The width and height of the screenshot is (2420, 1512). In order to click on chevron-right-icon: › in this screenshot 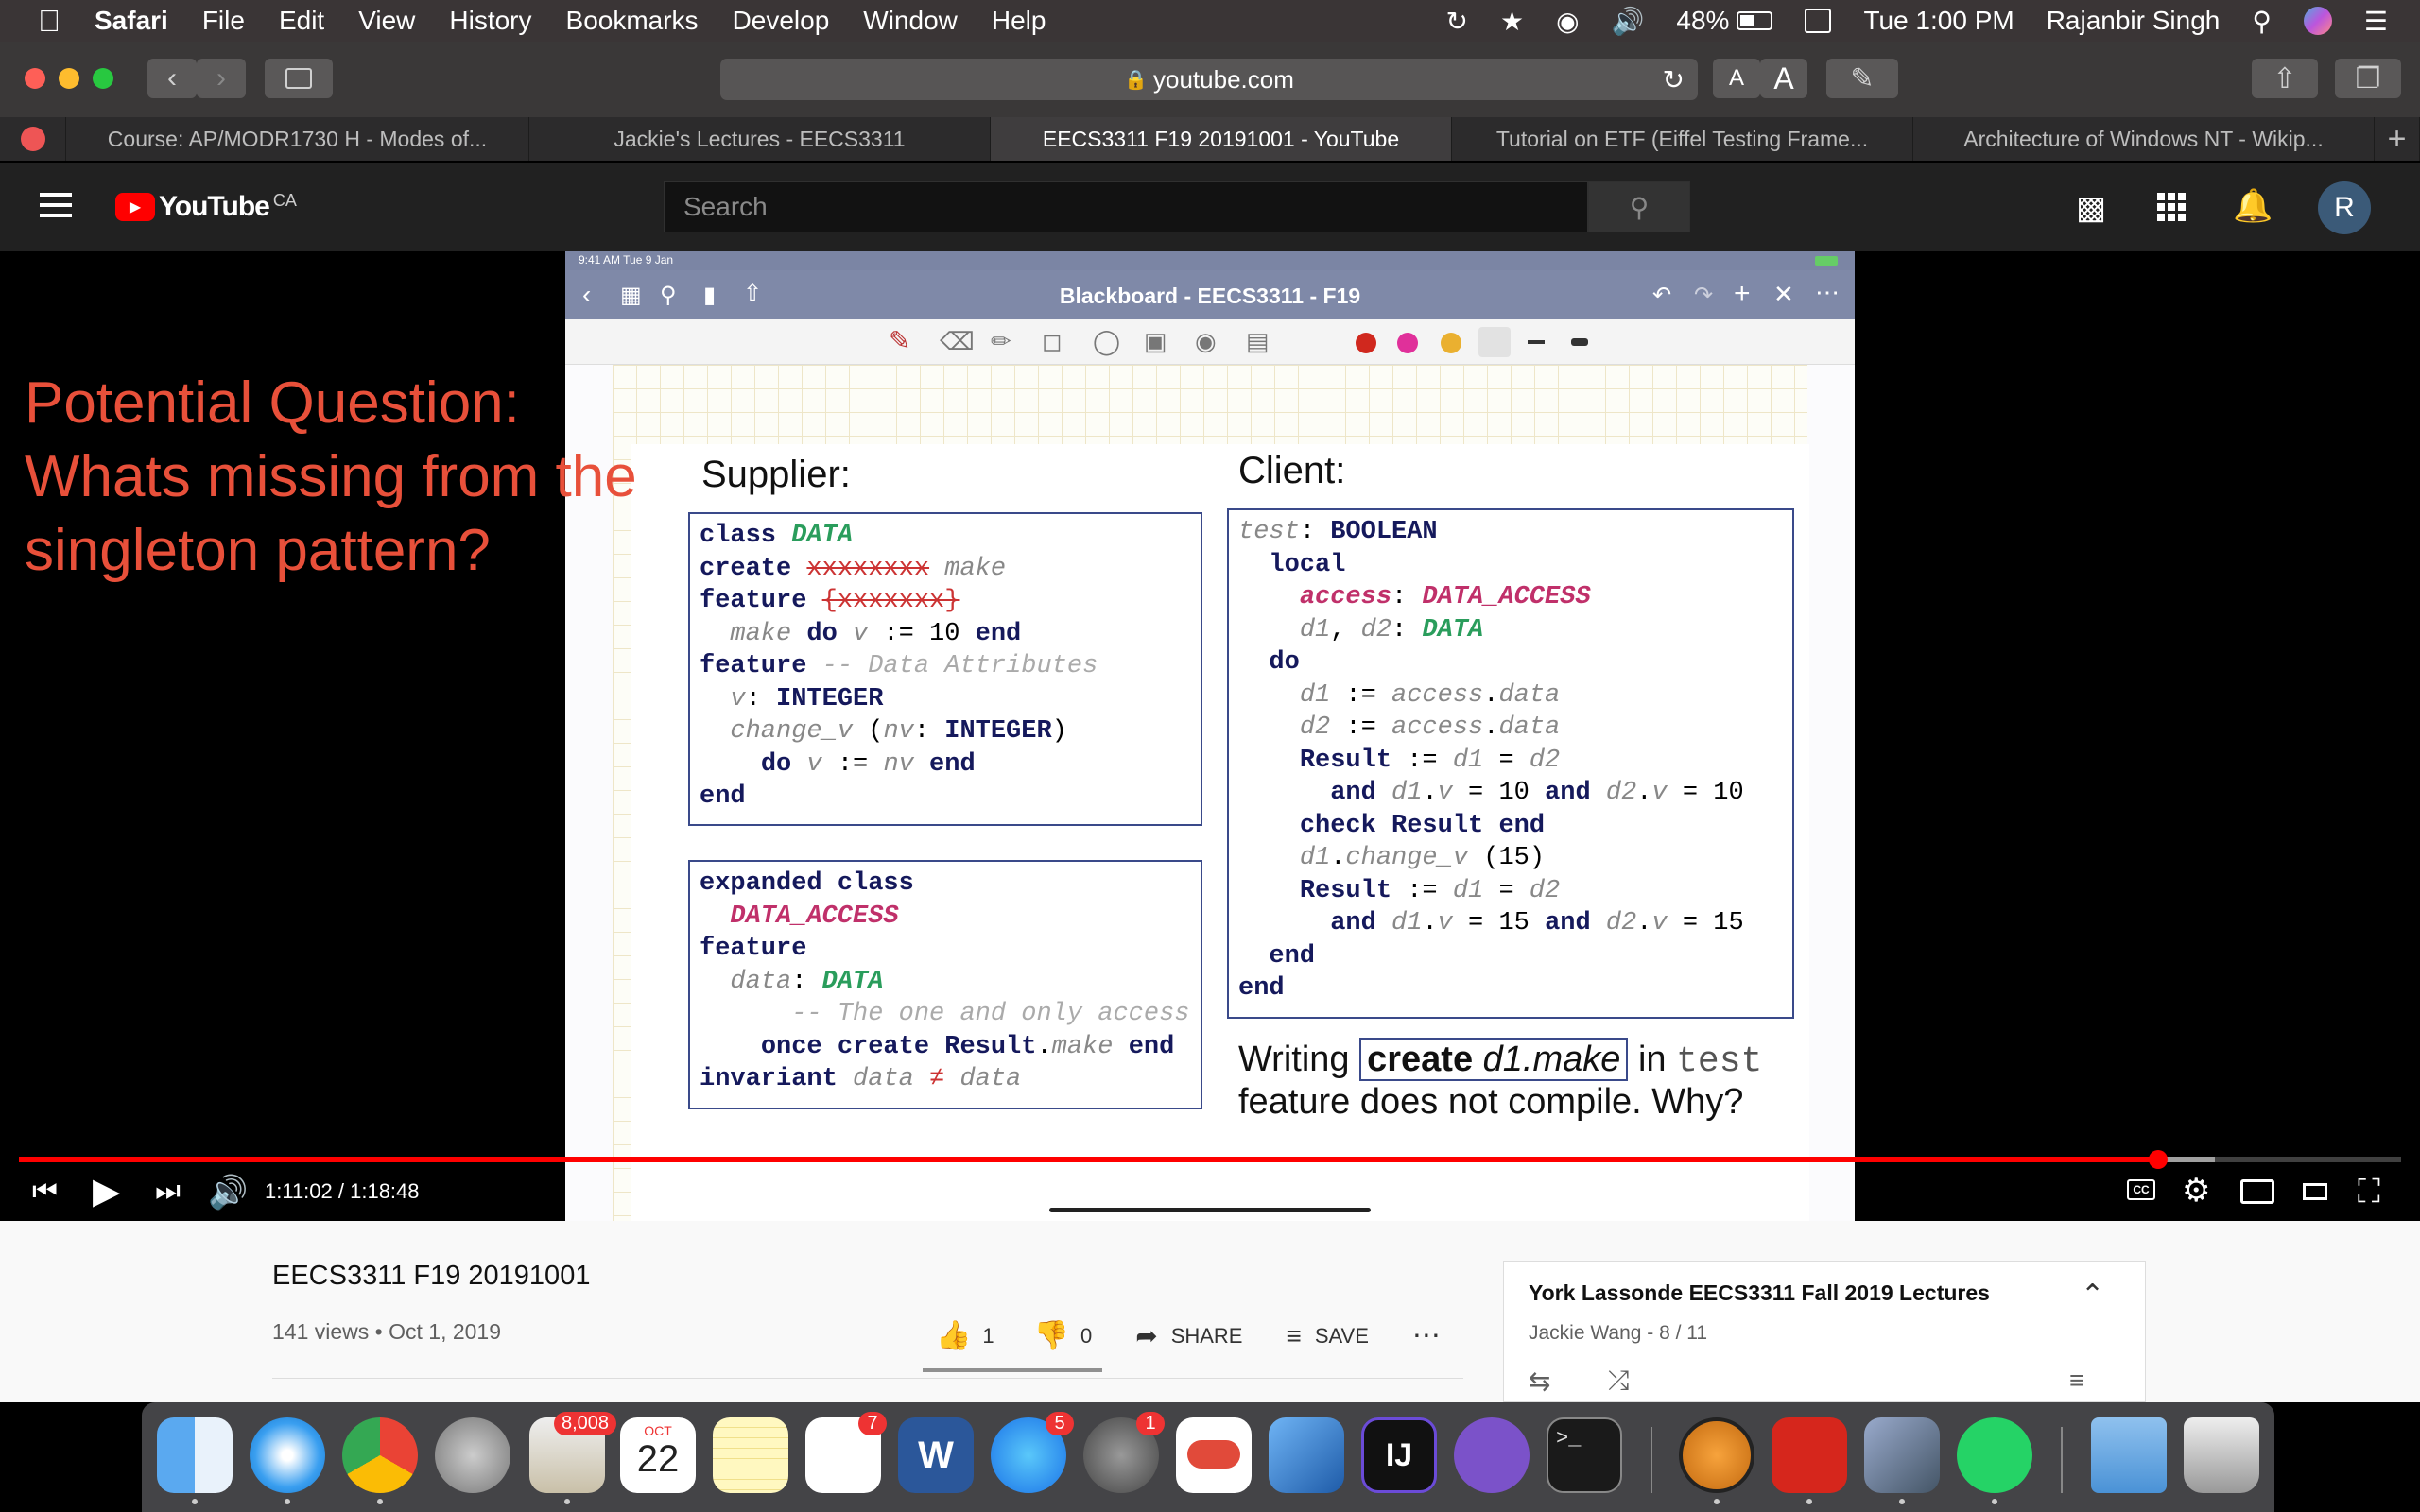, I will do `click(221, 78)`.